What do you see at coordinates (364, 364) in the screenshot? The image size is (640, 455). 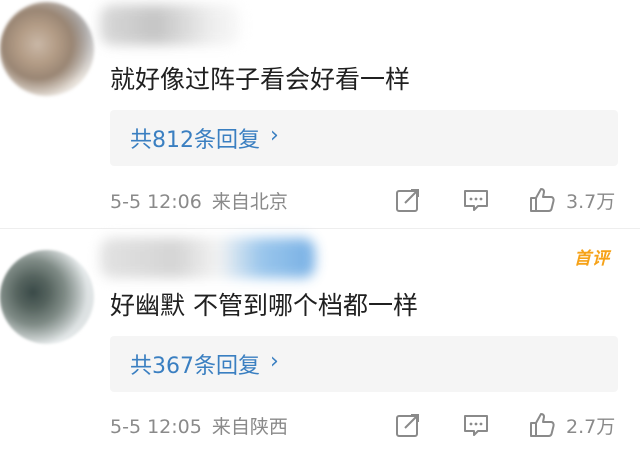 I see `replies-link: 共367条回复 ›` at bounding box center [364, 364].